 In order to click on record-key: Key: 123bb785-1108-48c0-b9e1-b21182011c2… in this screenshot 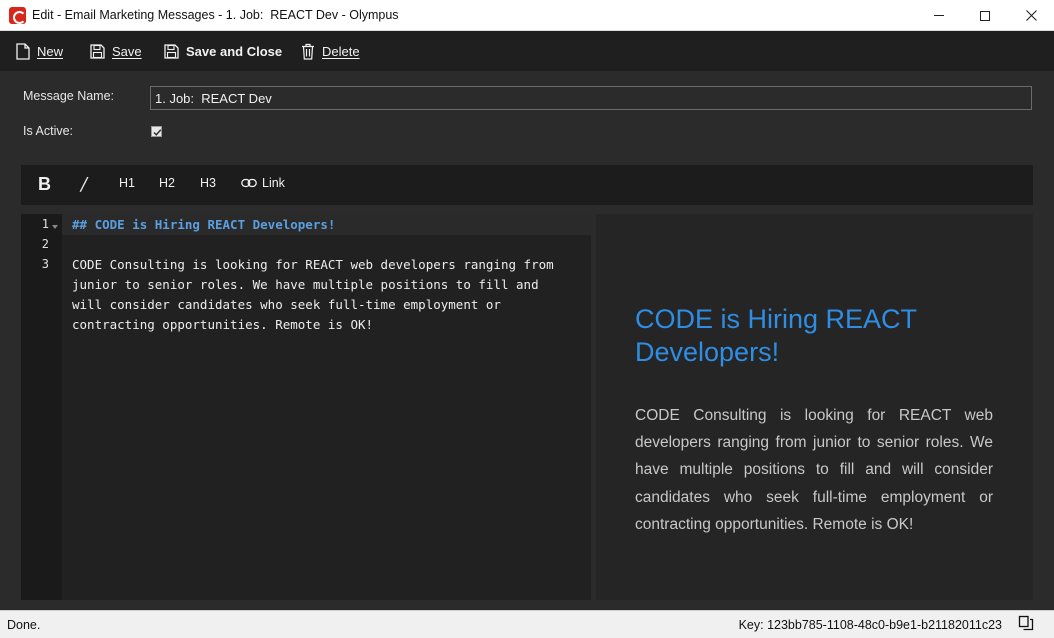, I will do `click(870, 625)`.